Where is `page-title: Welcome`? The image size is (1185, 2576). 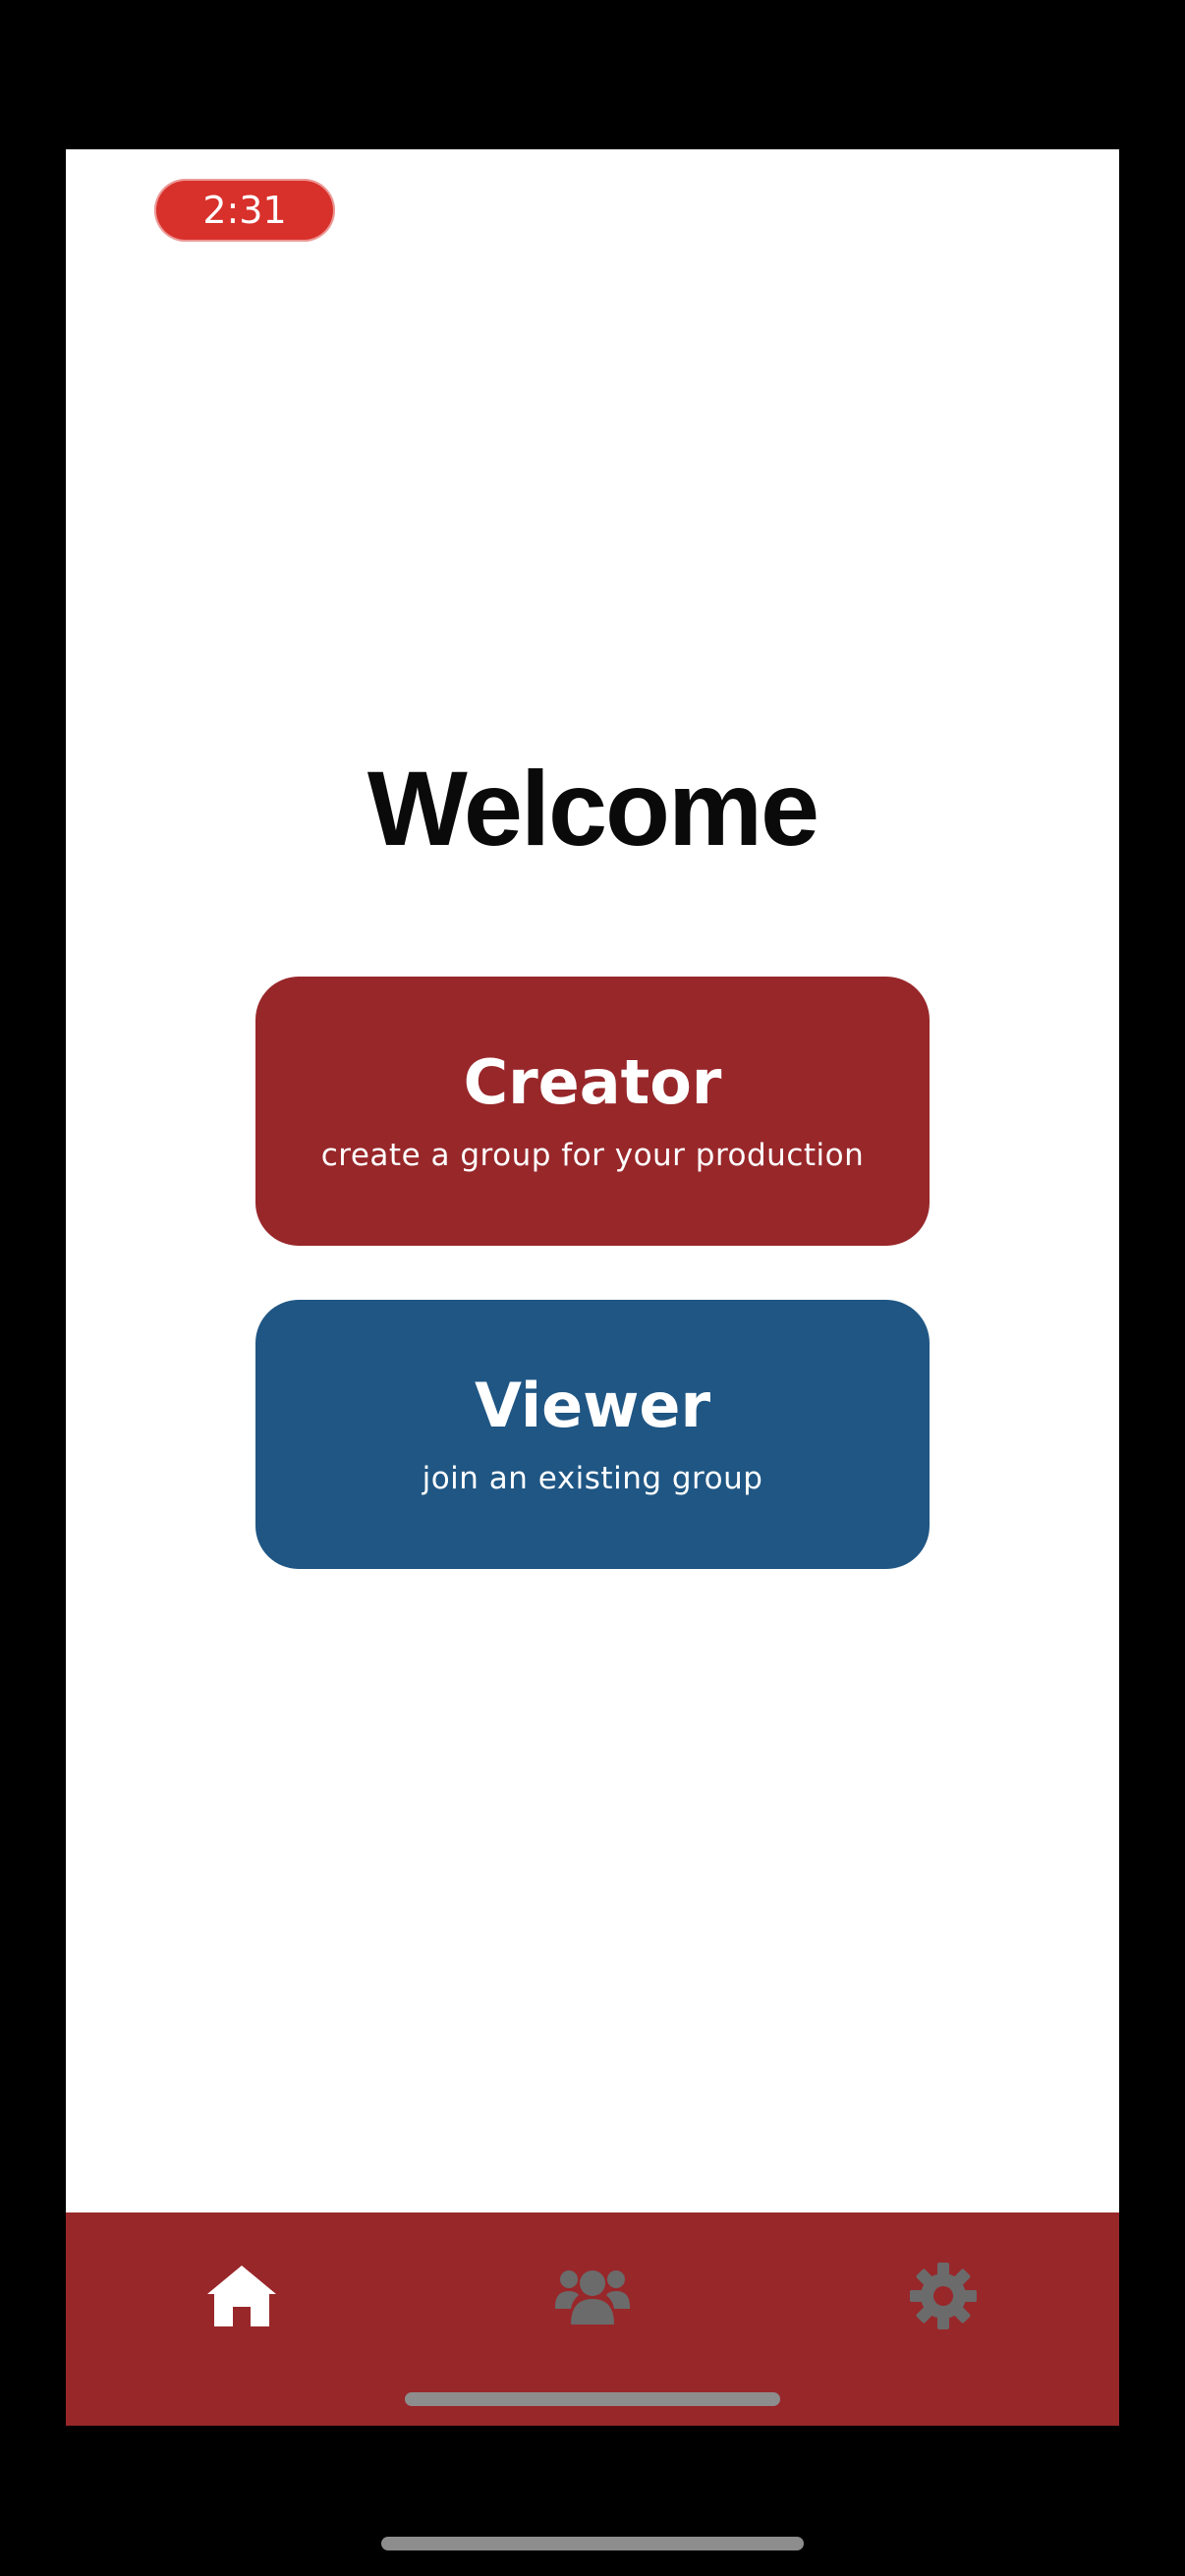 page-title: Welcome is located at coordinates (593, 808).